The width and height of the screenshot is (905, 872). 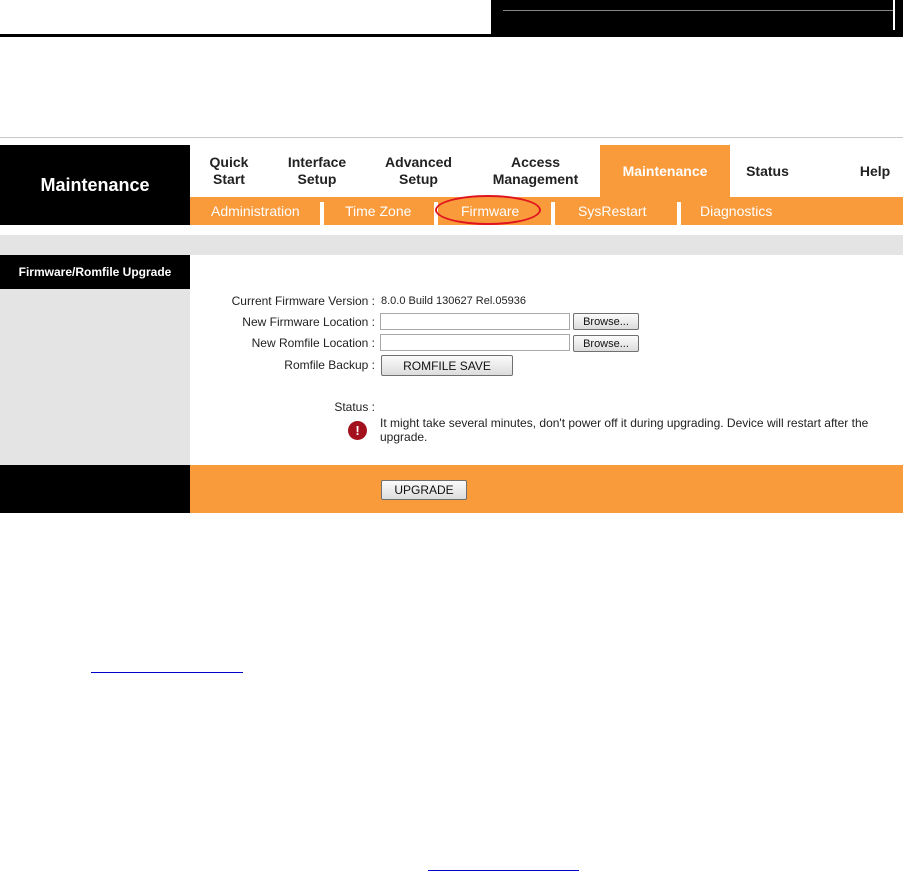 What do you see at coordinates (875, 171) in the screenshot?
I see `tab-help: Help` at bounding box center [875, 171].